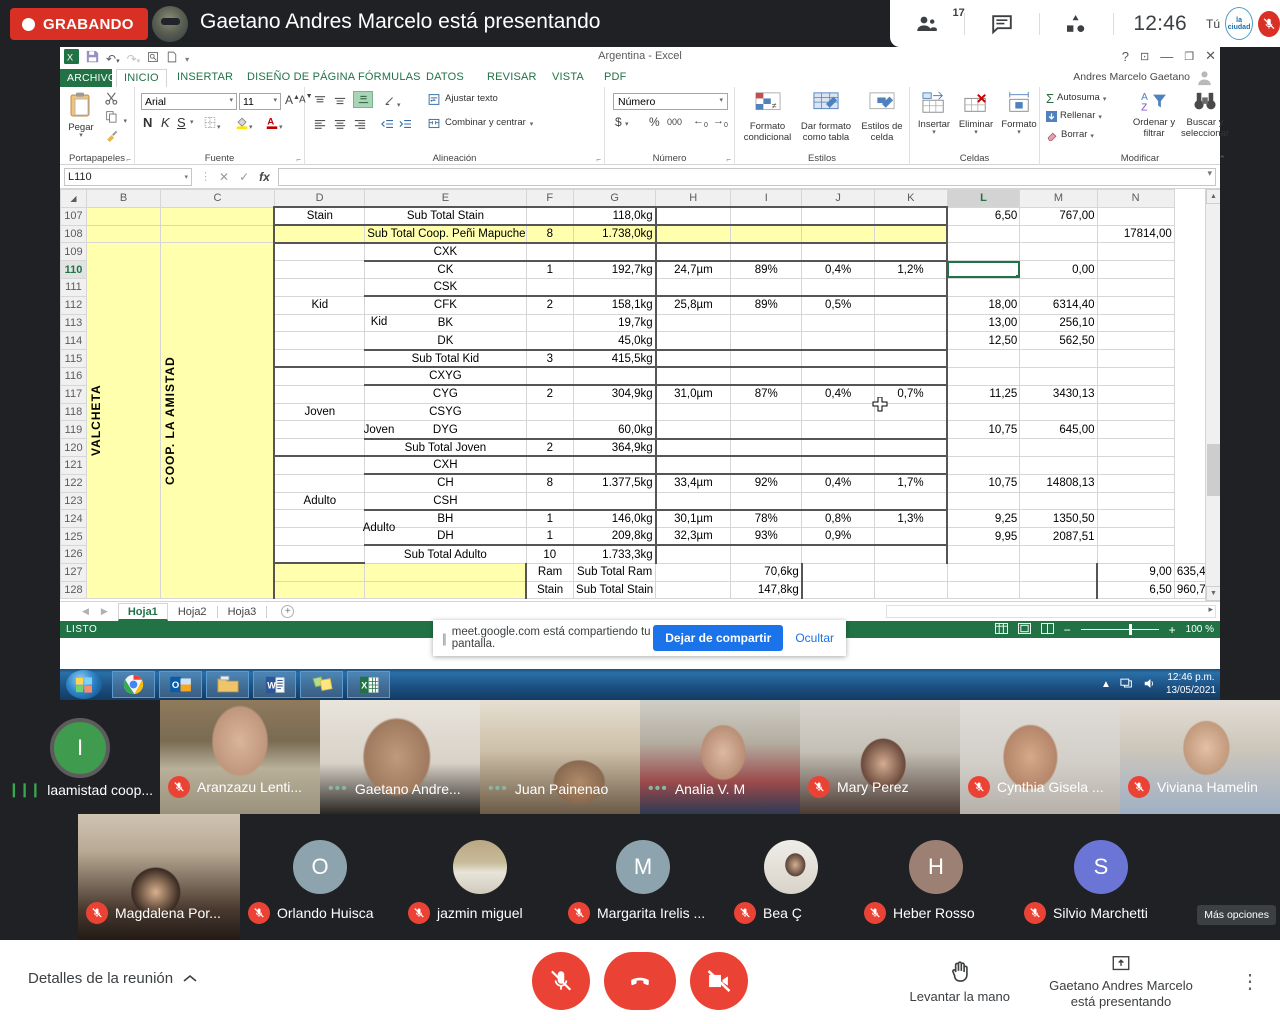  What do you see at coordinates (1058, 216) in the screenshot?
I see `cell-M107: 767,00` at bounding box center [1058, 216].